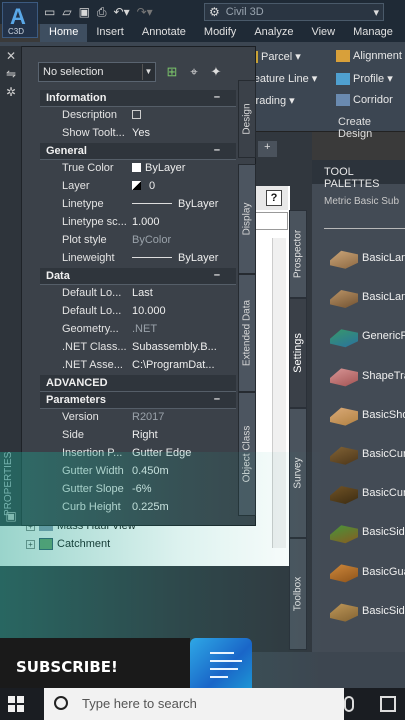 This screenshot has height=720, width=405. Describe the element at coordinates (164, 33) in the screenshot. I see `tab-annotate: Annotate` at that location.